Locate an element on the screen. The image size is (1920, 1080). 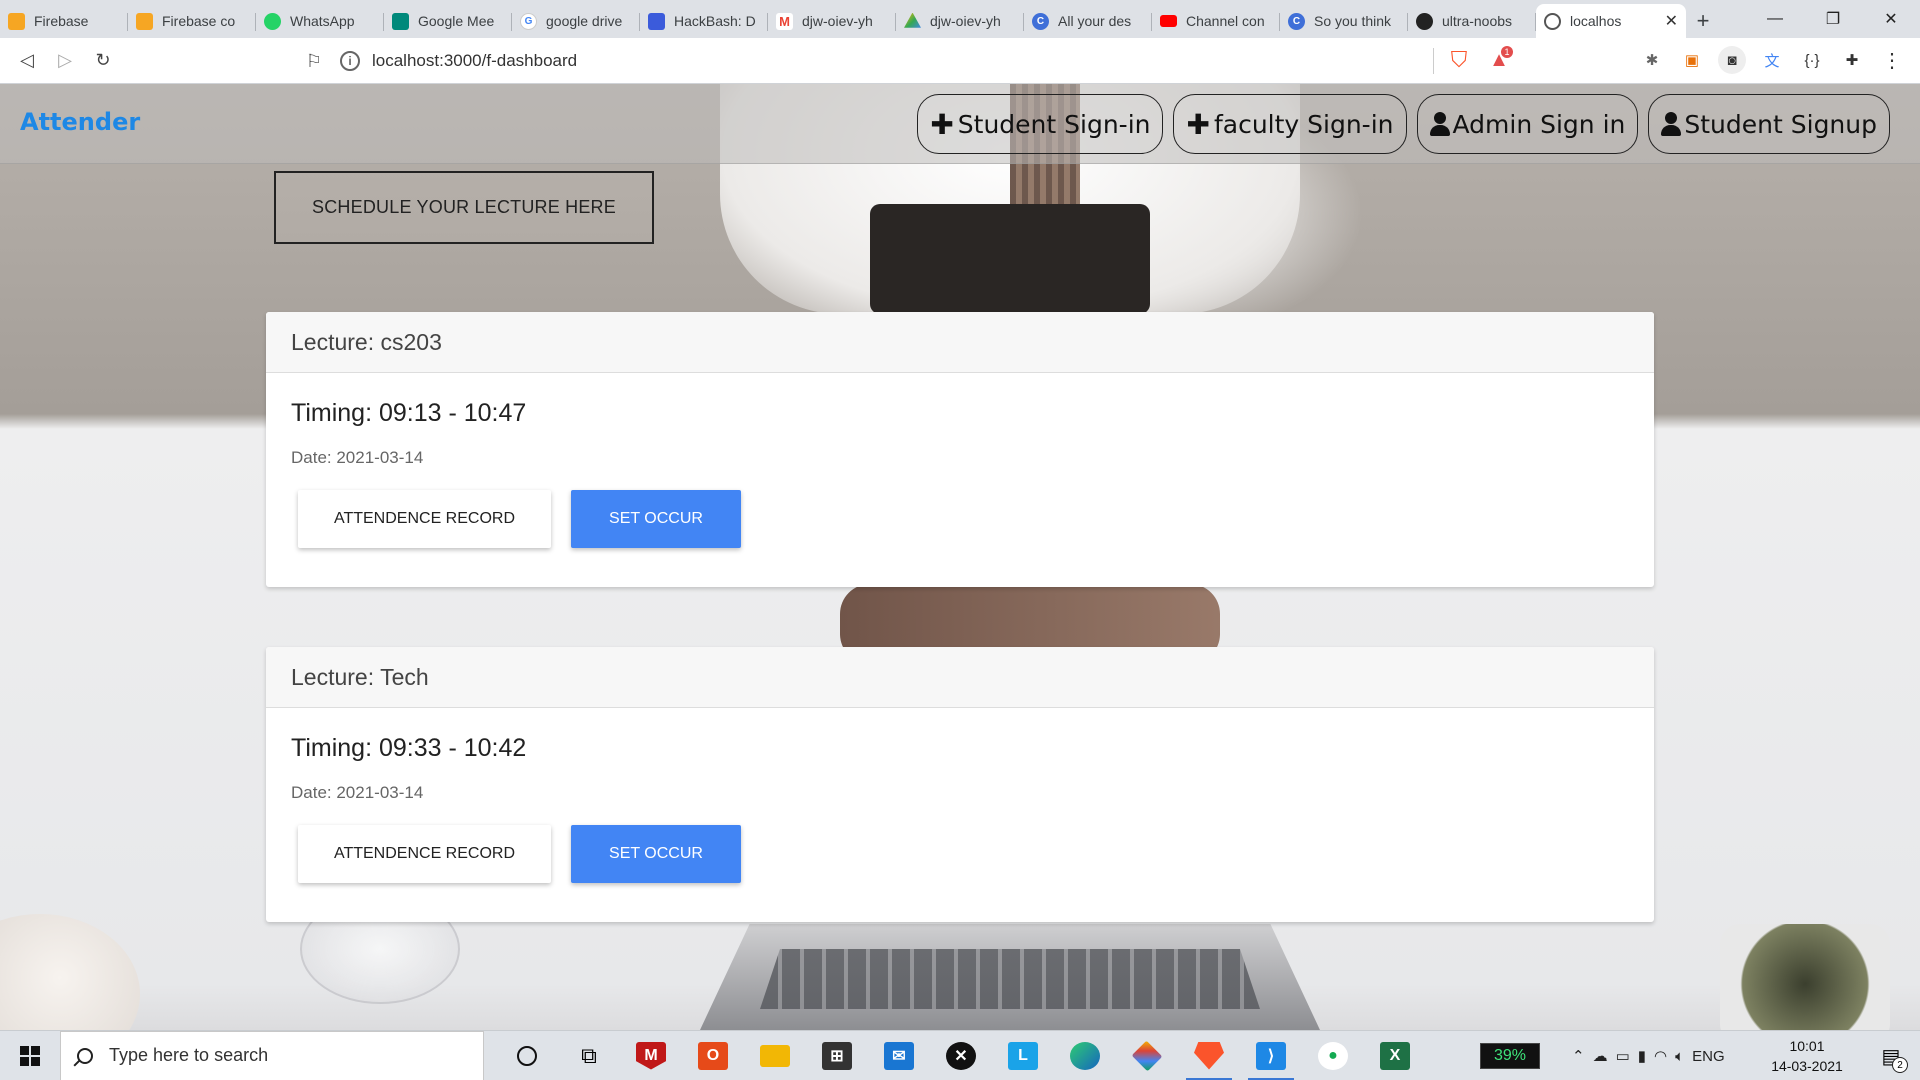
tab-title: ultra-noobs is located at coordinates (1477, 21).